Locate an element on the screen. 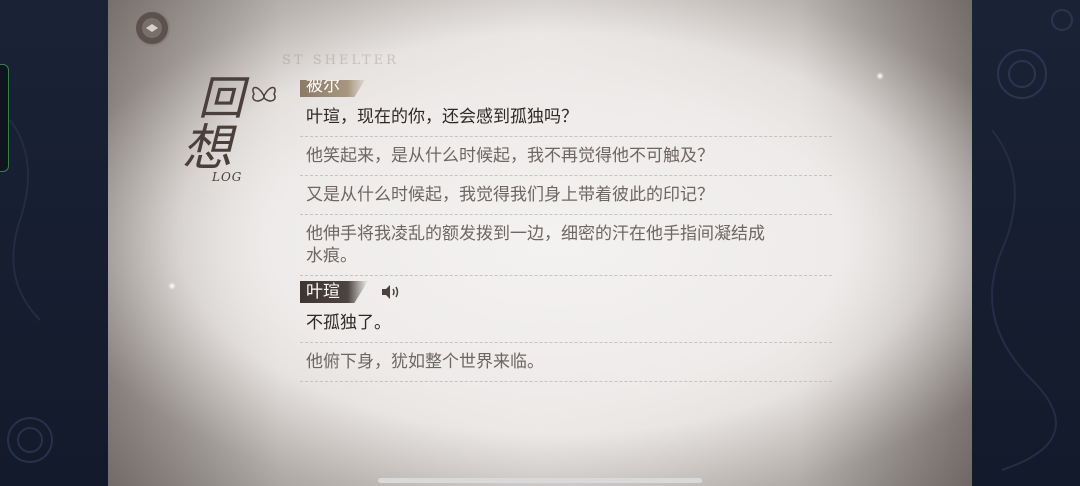 The image size is (1080, 486). log-title: 回 想 LOG is located at coordinates (227, 127).